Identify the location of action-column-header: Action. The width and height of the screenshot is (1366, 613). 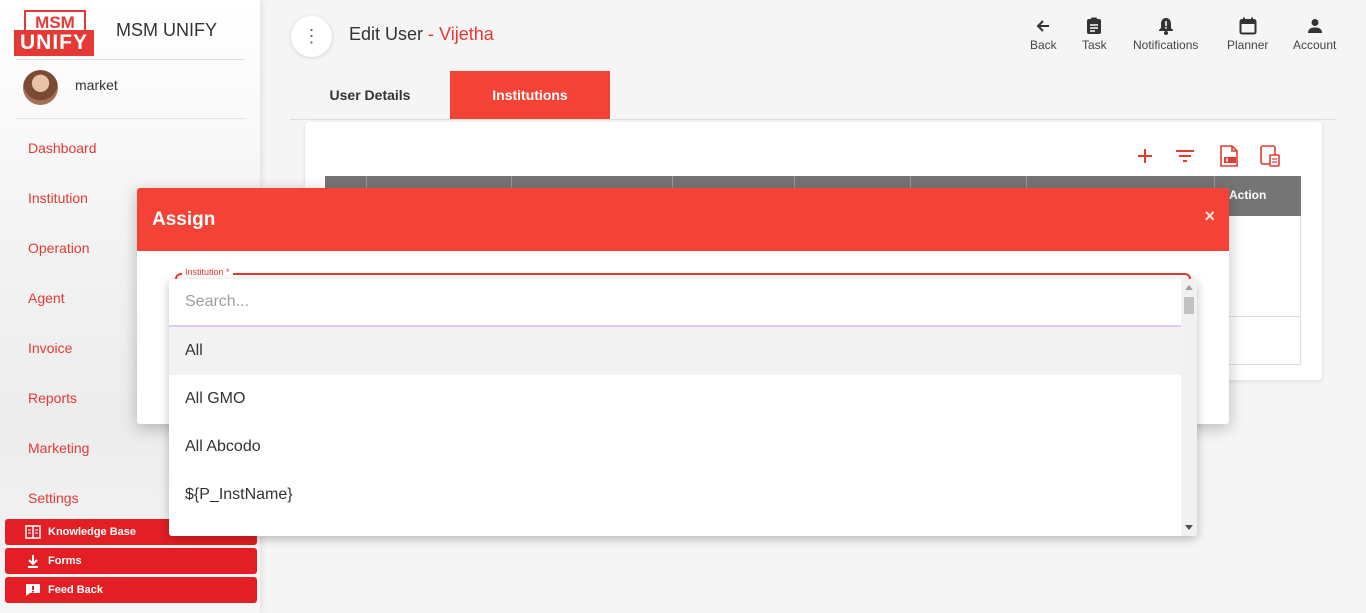
(1248, 195).